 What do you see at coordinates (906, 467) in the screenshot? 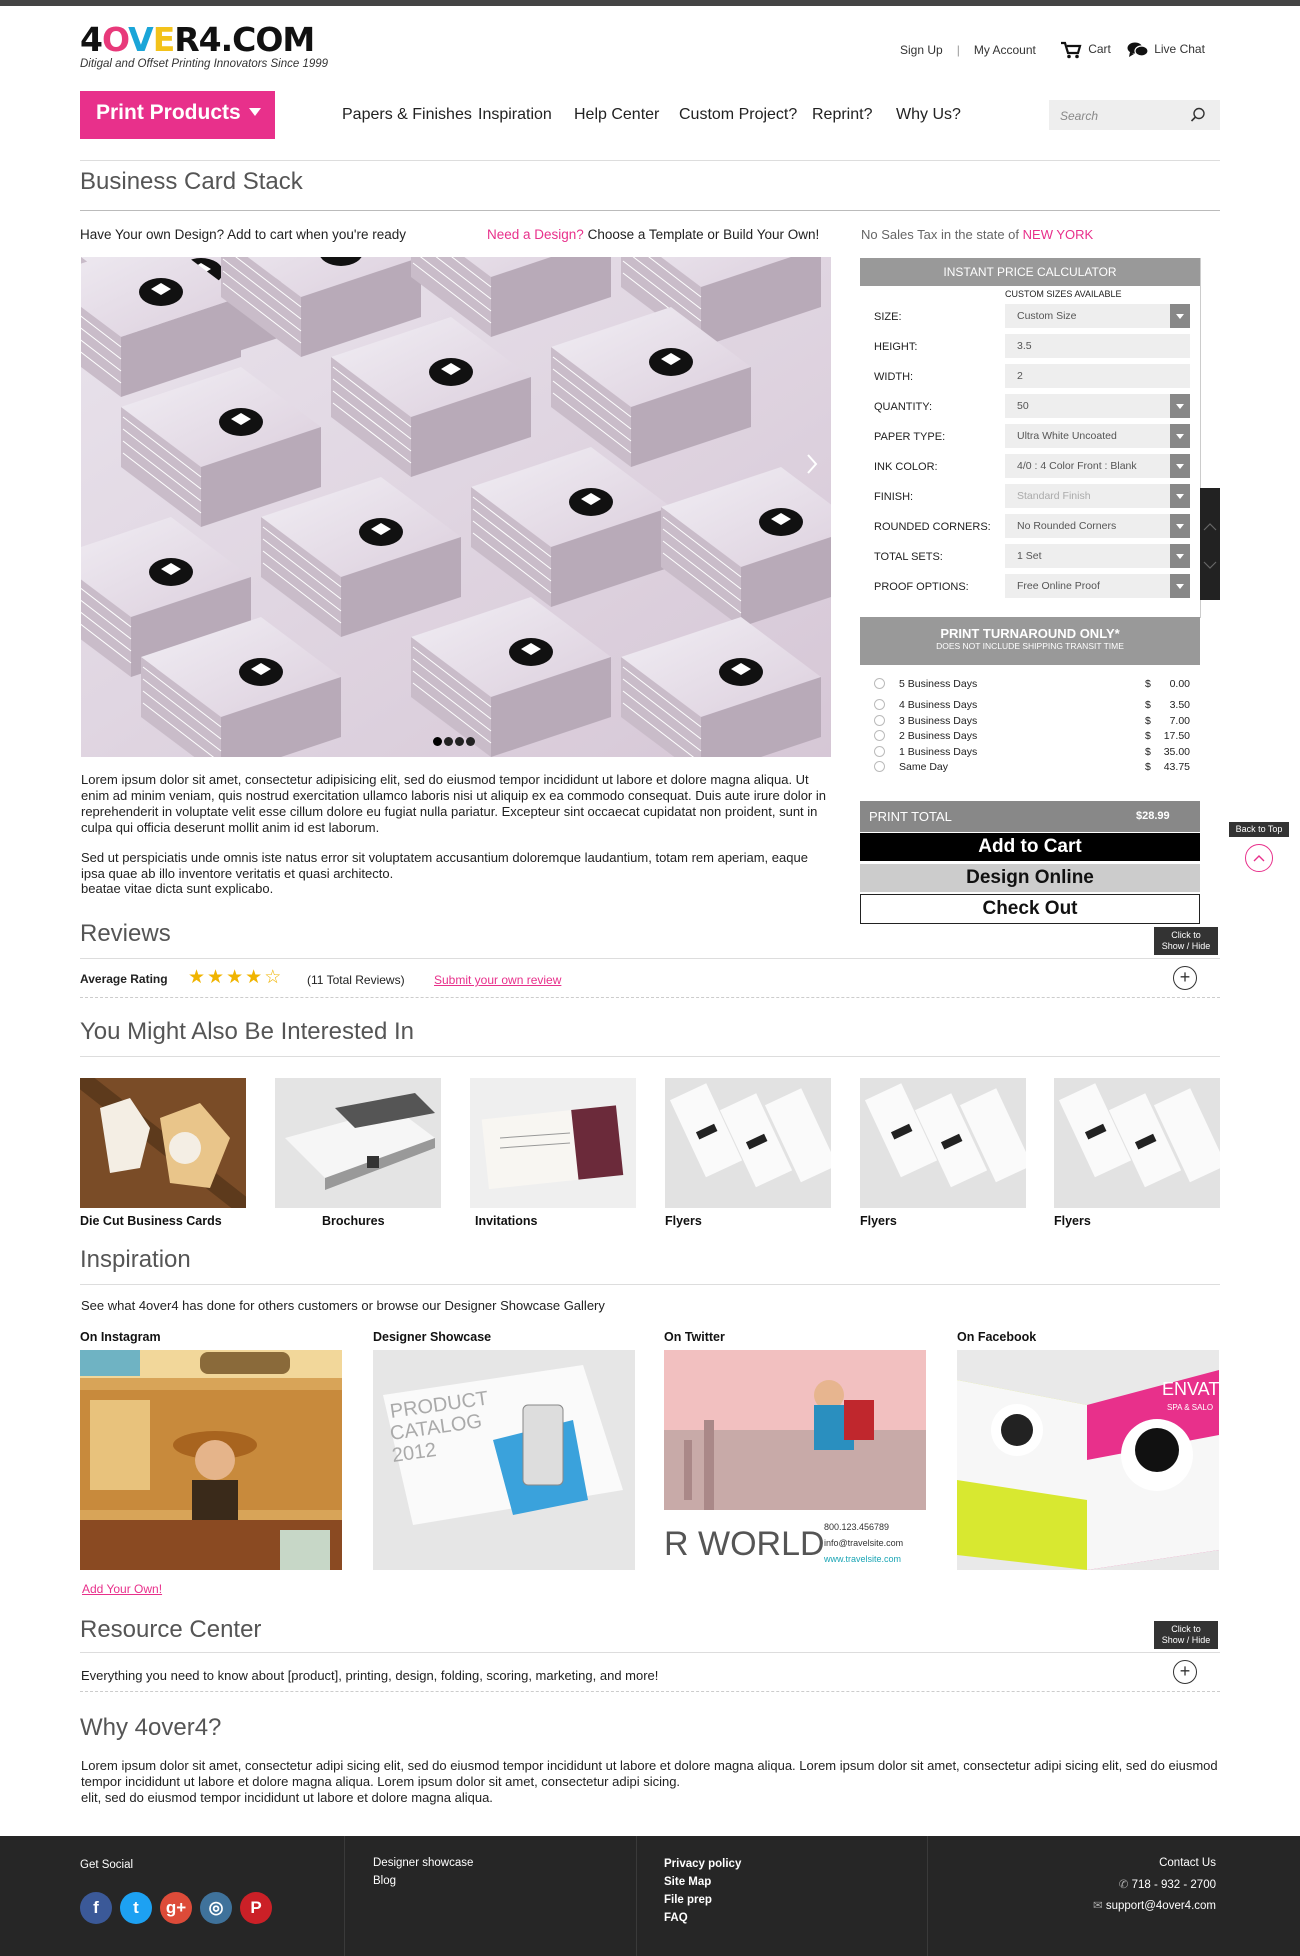
I see `calc-field-label: INK COLOR:` at bounding box center [906, 467].